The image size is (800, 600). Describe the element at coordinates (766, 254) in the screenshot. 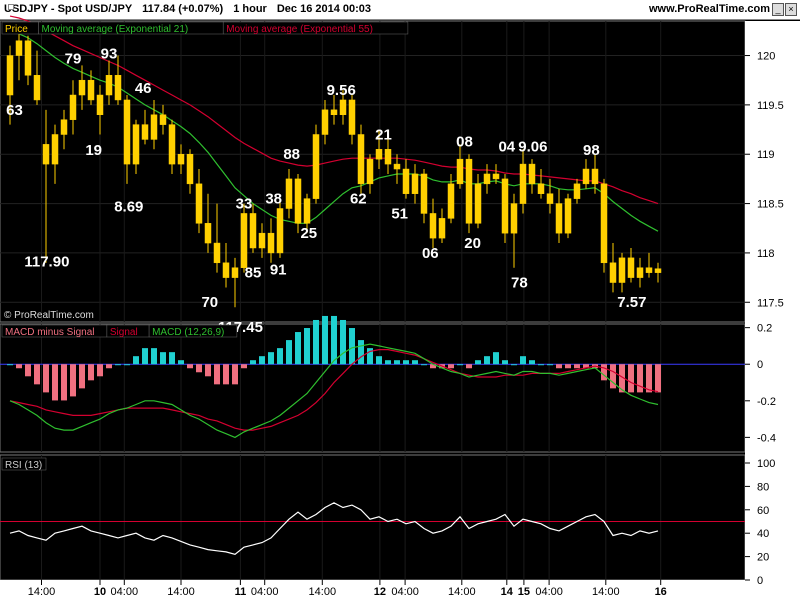

I see `price-tick-label: 118` at that location.